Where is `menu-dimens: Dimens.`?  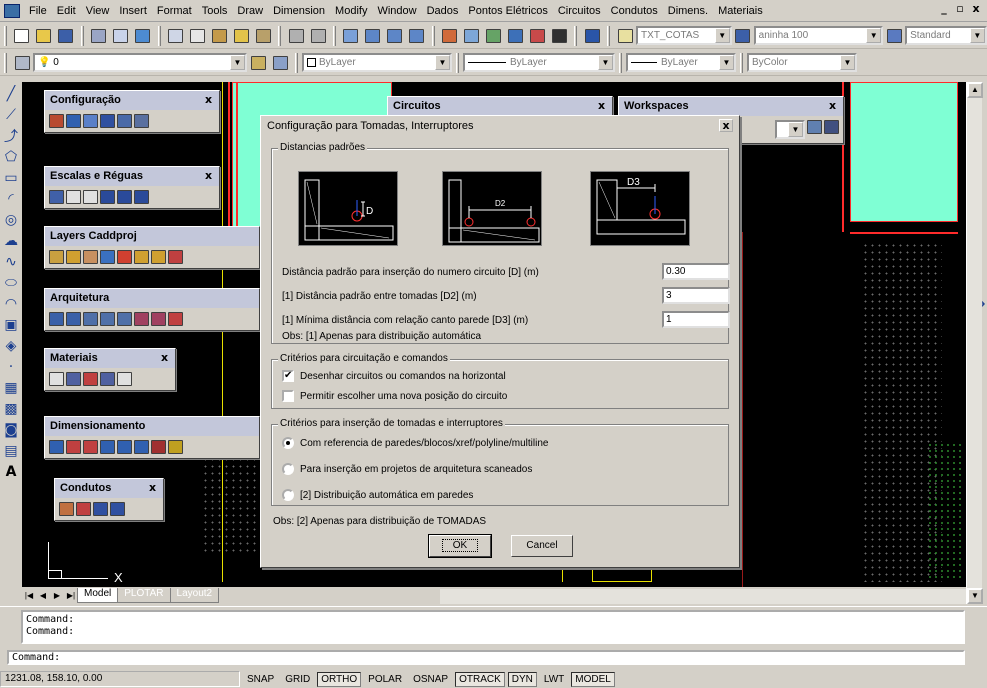
menu-dimens: Dimens. is located at coordinates (688, 11).